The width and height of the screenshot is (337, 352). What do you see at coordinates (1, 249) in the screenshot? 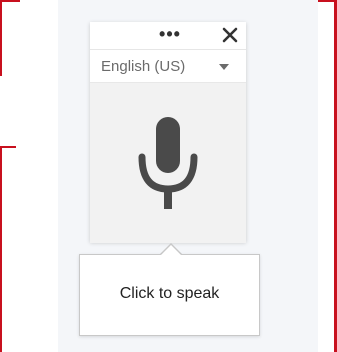
I see `highlight-border-left-bottom` at bounding box center [1, 249].